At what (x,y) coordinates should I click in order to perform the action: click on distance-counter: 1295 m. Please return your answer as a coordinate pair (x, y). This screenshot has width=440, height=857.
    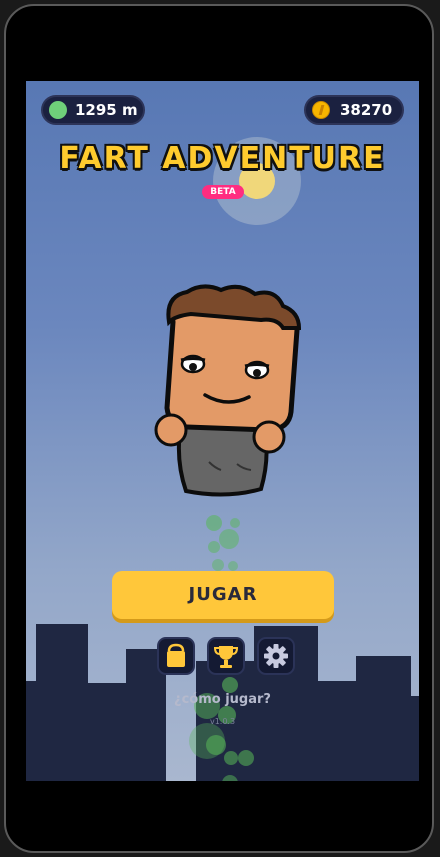
    Looking at the image, I should click on (93, 110).